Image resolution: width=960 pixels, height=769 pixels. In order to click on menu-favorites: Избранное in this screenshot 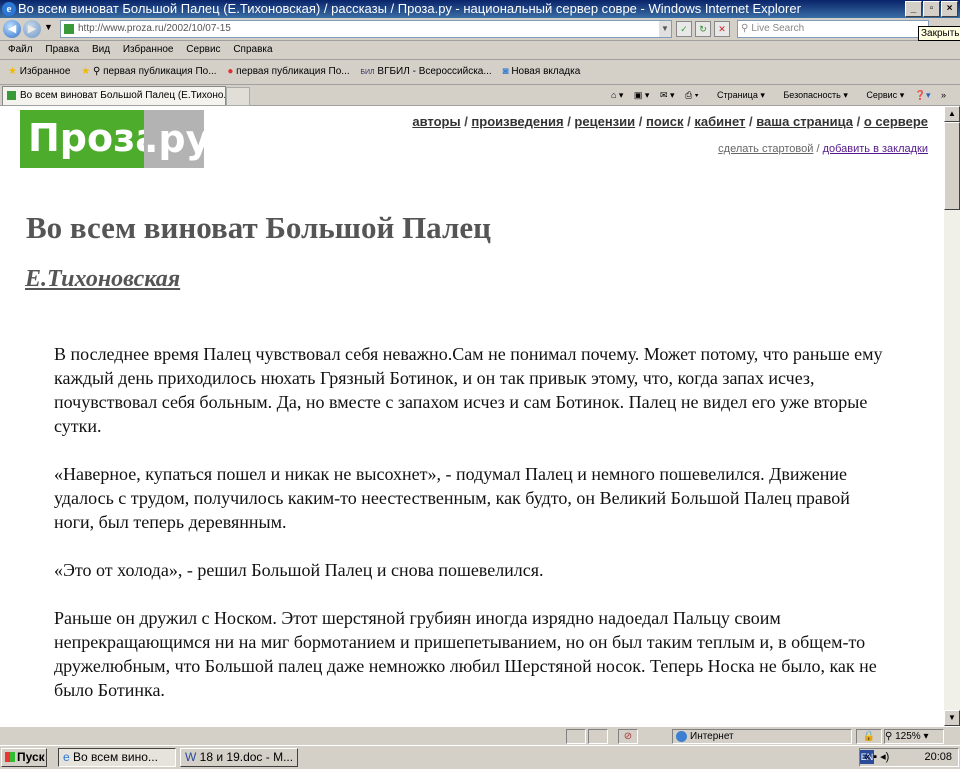, I will do `click(148, 49)`.